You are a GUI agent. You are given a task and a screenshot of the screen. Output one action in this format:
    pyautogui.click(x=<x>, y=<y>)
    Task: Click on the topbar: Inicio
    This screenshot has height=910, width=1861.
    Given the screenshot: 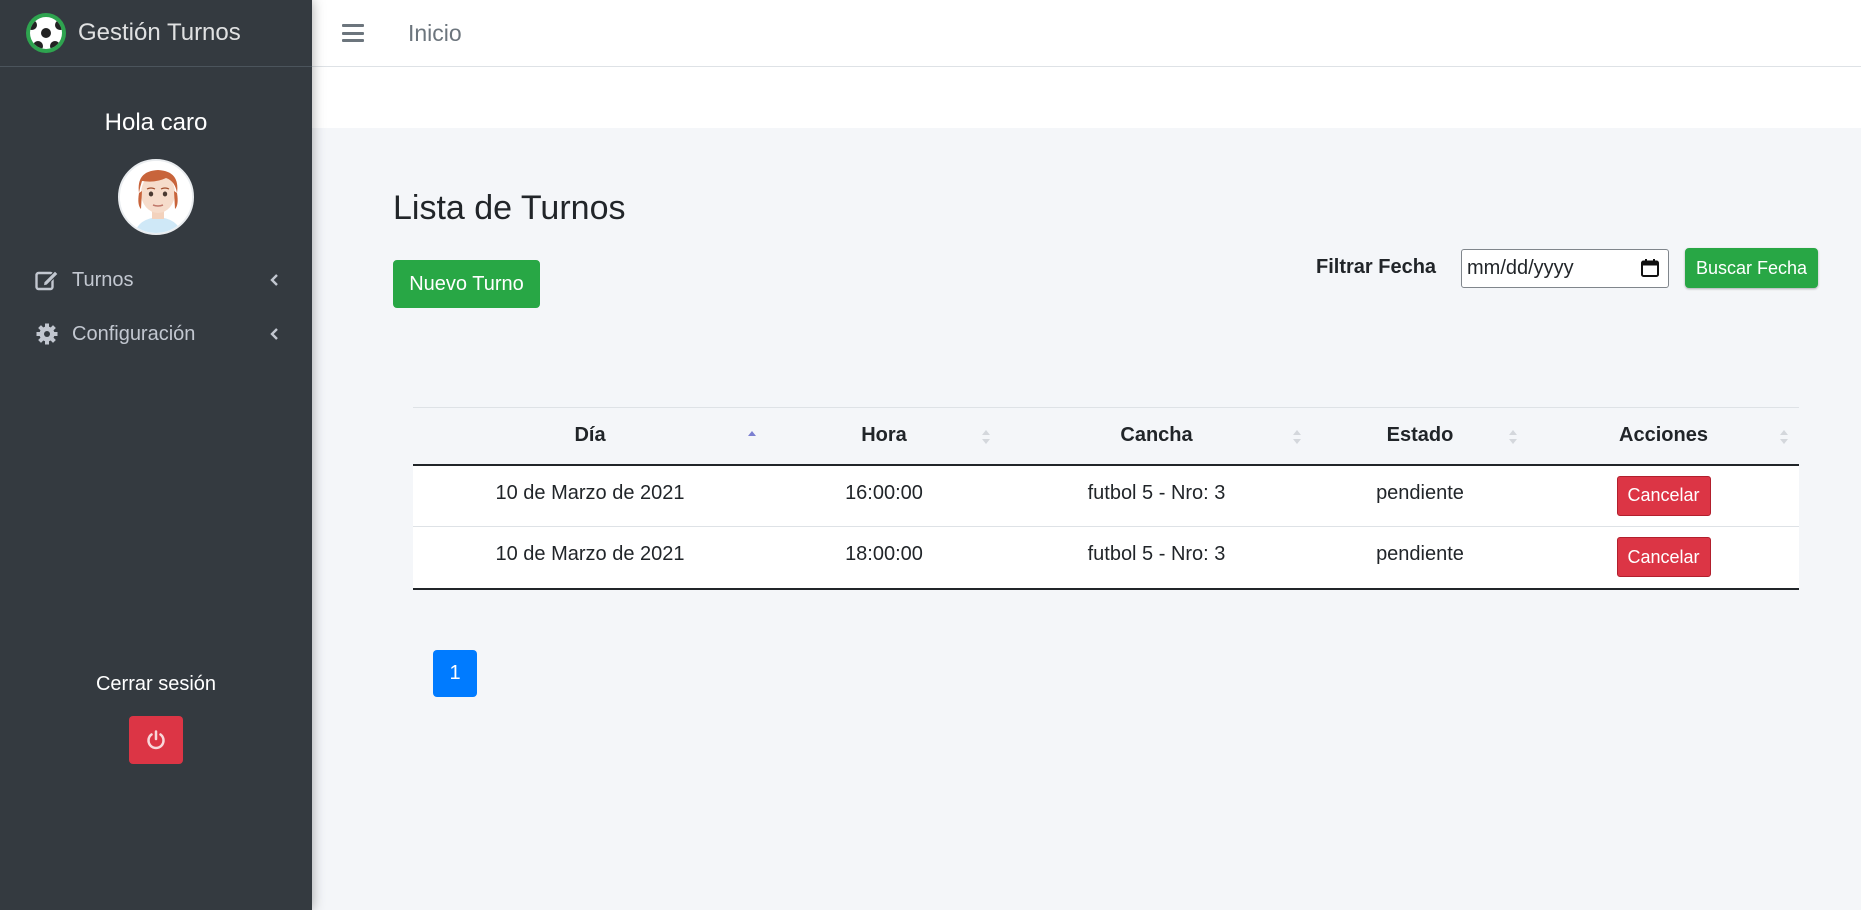 What is the action you would take?
    pyautogui.click(x=1086, y=33)
    